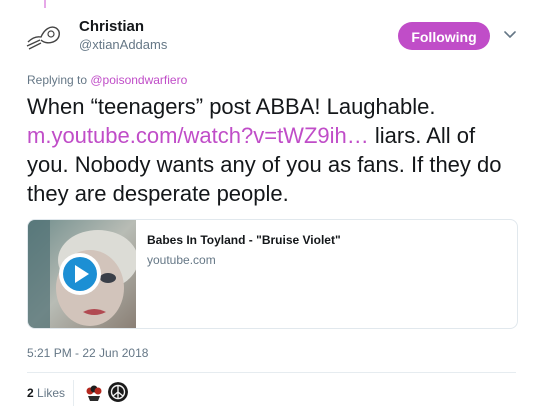  What do you see at coordinates (244, 240) in the screenshot?
I see `card-title: Babes In Toyland - "Bruise Violet"` at bounding box center [244, 240].